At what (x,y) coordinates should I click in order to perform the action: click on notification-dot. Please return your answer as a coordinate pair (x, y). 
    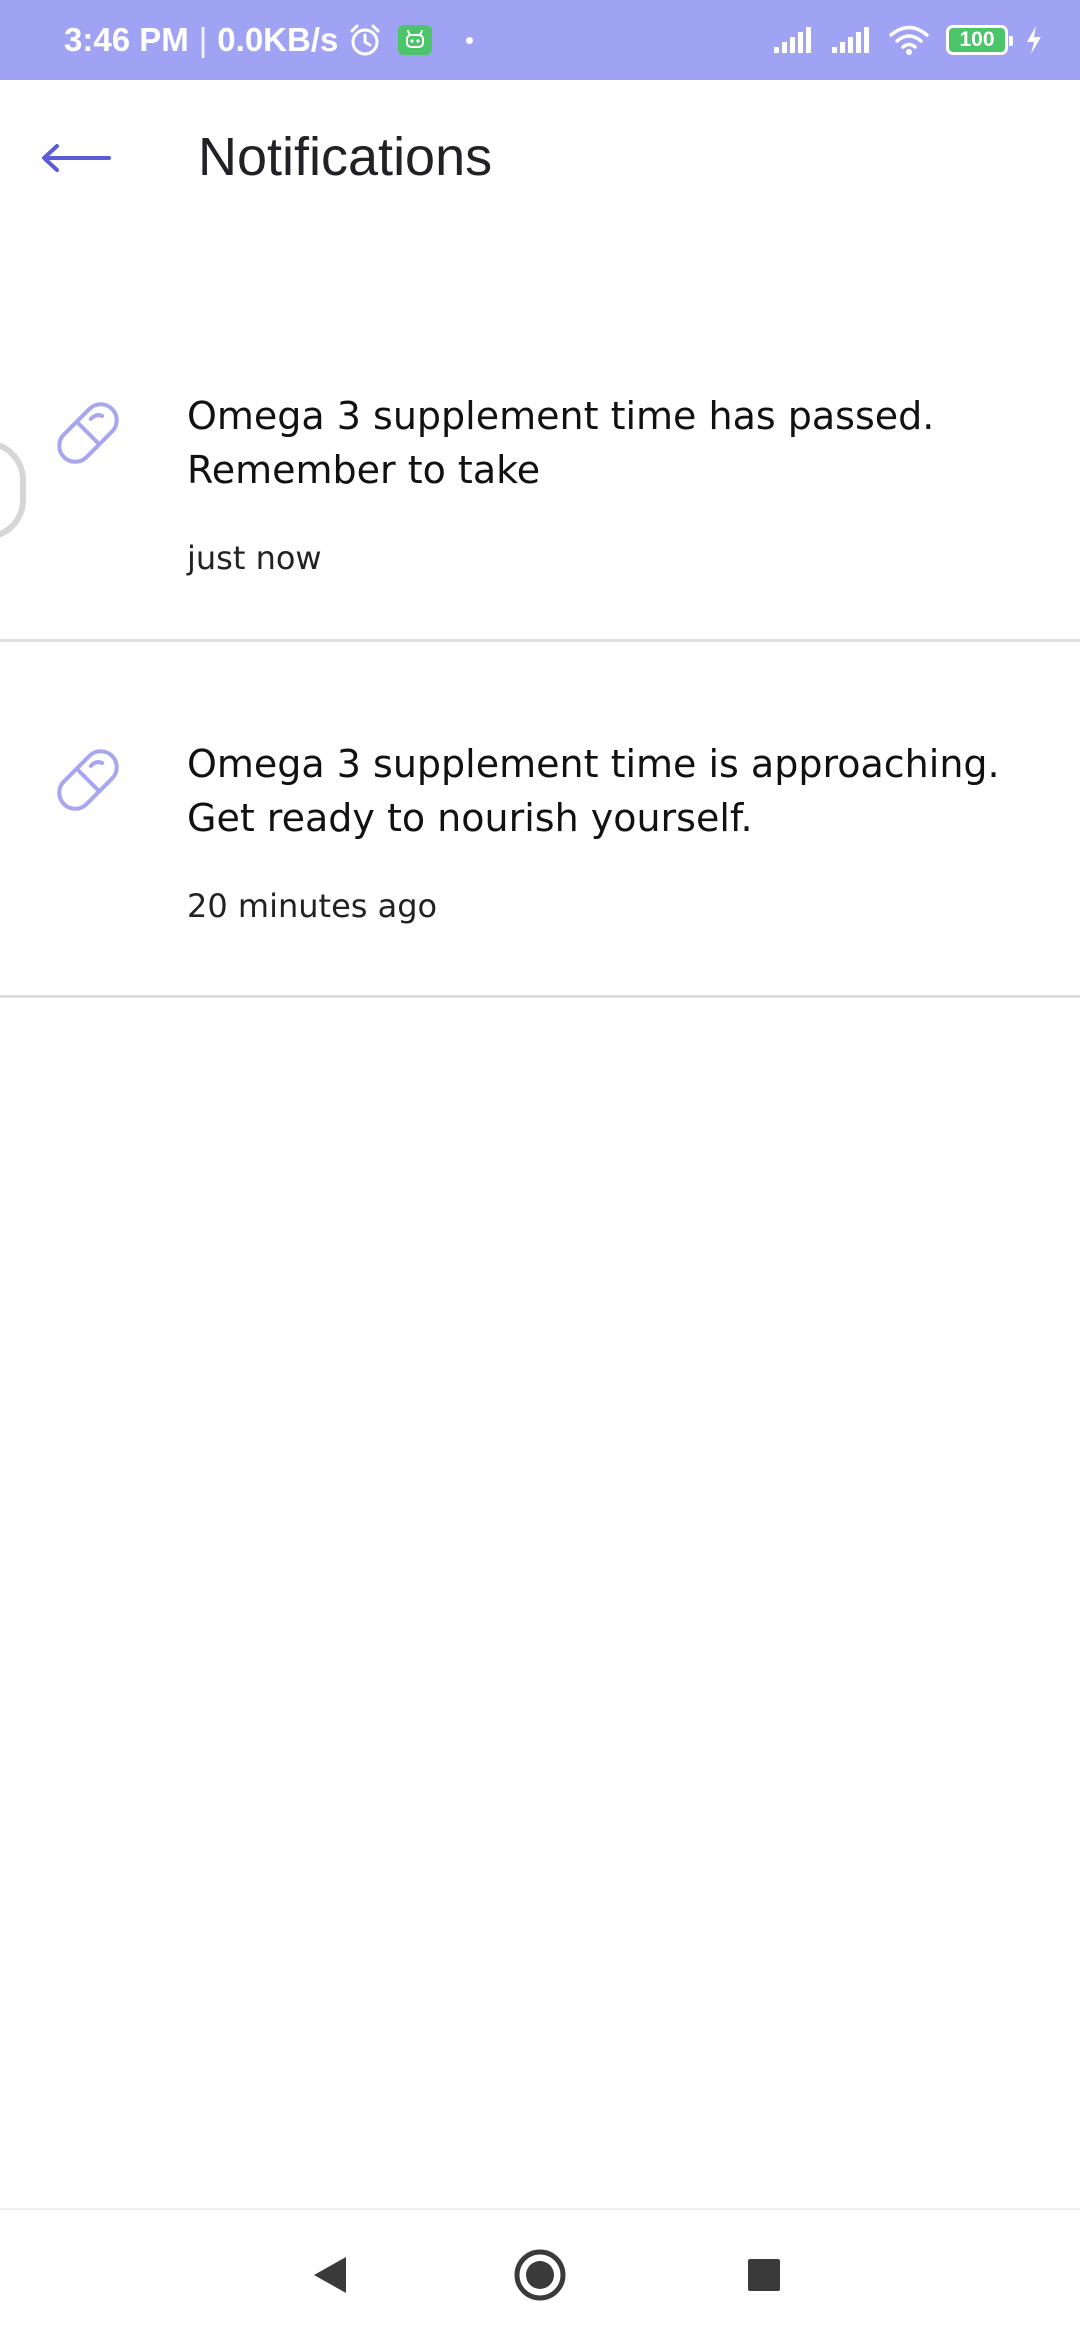
    Looking at the image, I should click on (470, 40).